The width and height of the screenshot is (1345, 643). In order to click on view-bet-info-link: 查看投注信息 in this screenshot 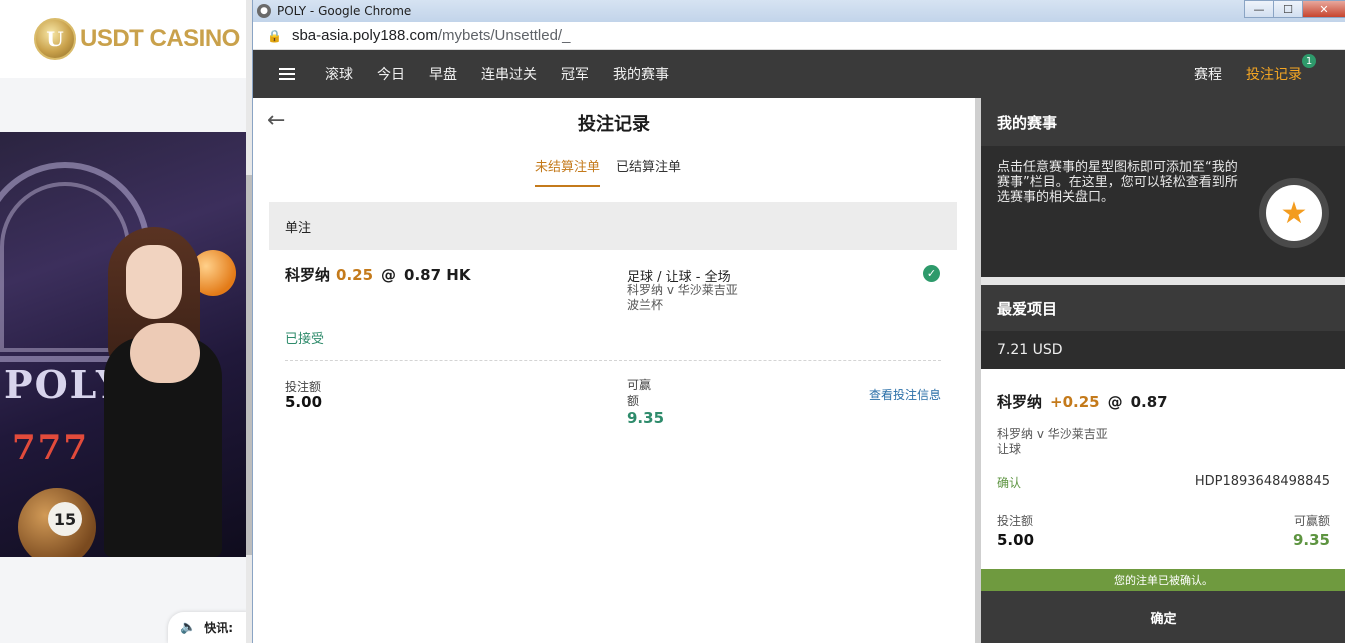, I will do `click(905, 394)`.